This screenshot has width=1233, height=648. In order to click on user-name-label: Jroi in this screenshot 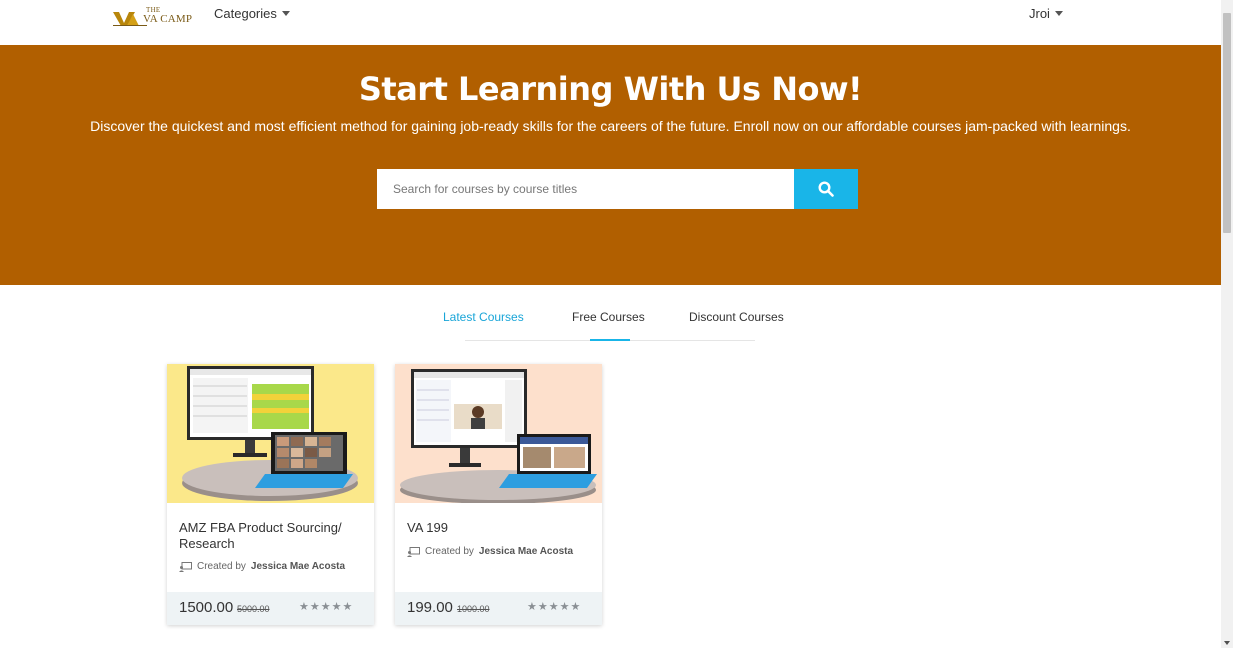, I will do `click(1039, 13)`.